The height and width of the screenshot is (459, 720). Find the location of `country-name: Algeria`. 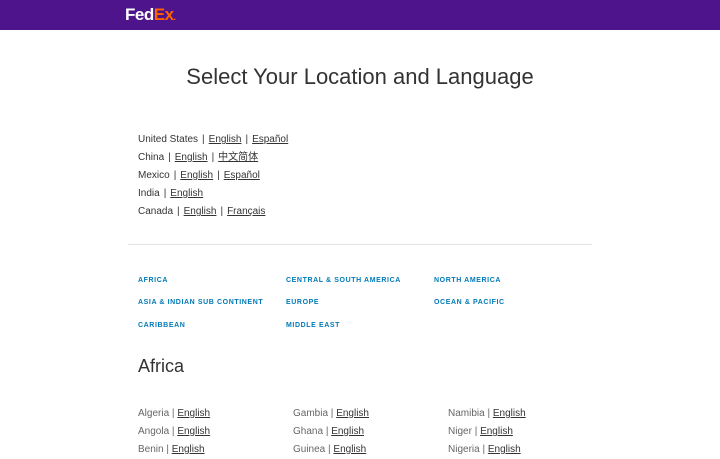

country-name: Algeria is located at coordinates (154, 413).